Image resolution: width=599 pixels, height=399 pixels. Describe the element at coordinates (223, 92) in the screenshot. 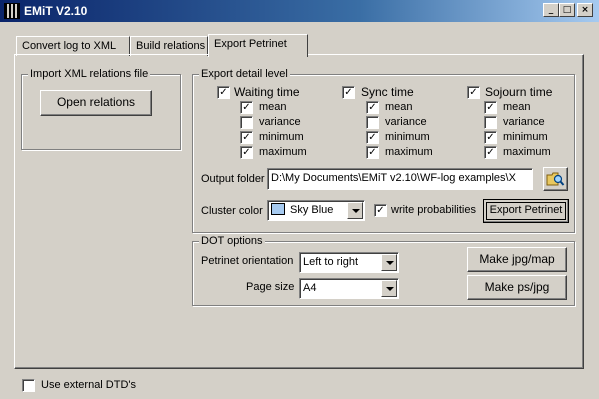

I see `waiting-time-checkbox: ✓` at that location.